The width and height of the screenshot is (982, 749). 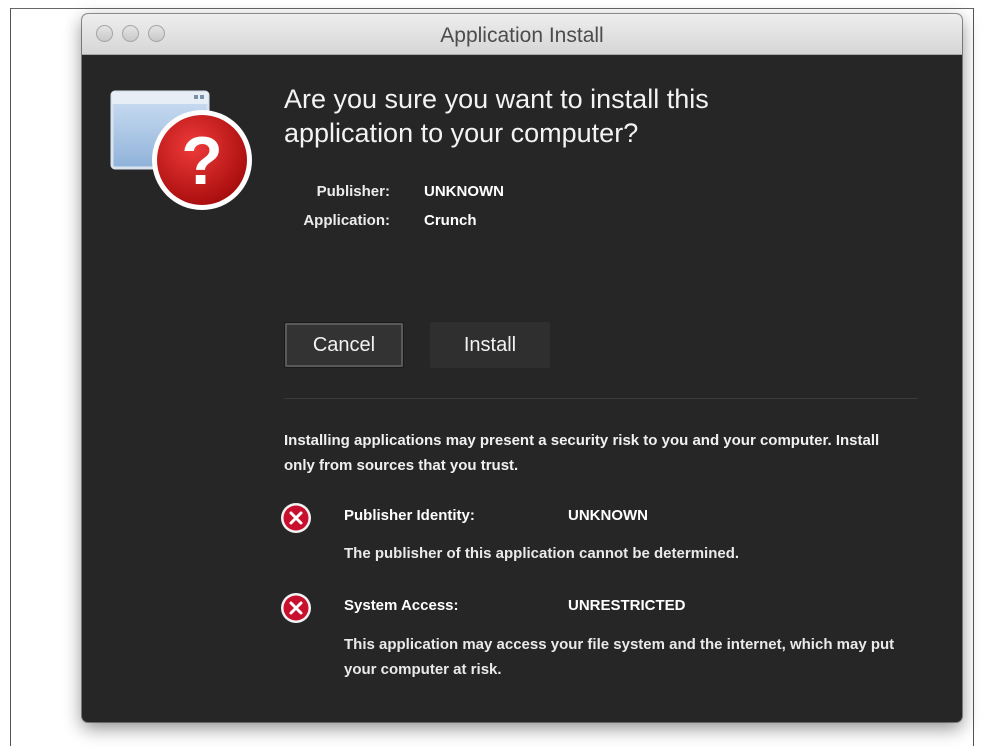 I want to click on publisher-label: Publisher:, so click(x=353, y=191).